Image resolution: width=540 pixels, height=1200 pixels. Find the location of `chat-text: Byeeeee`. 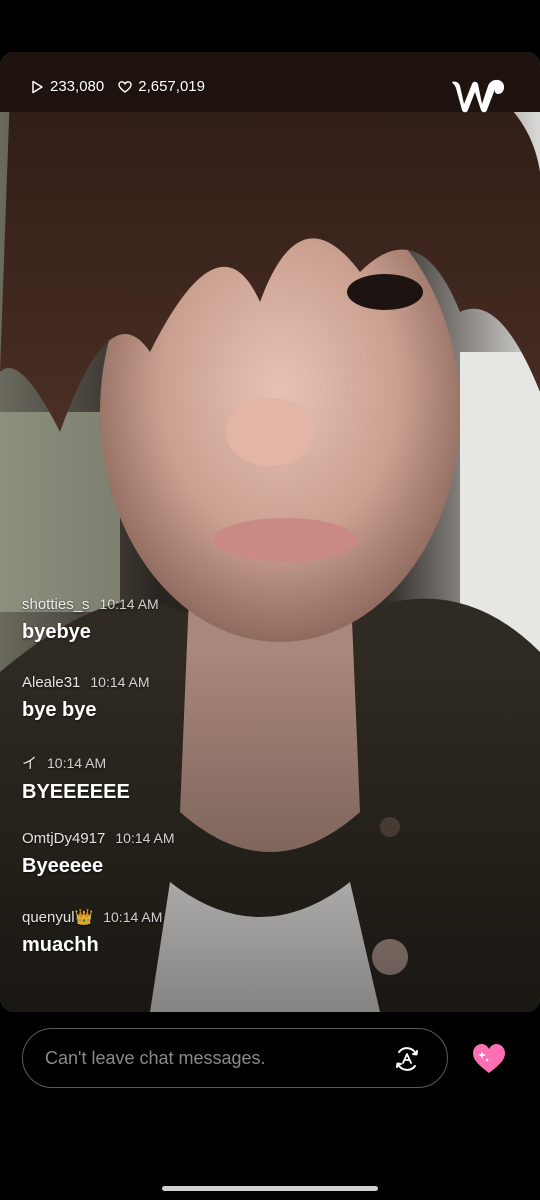

chat-text: Byeeeee is located at coordinates (63, 866).